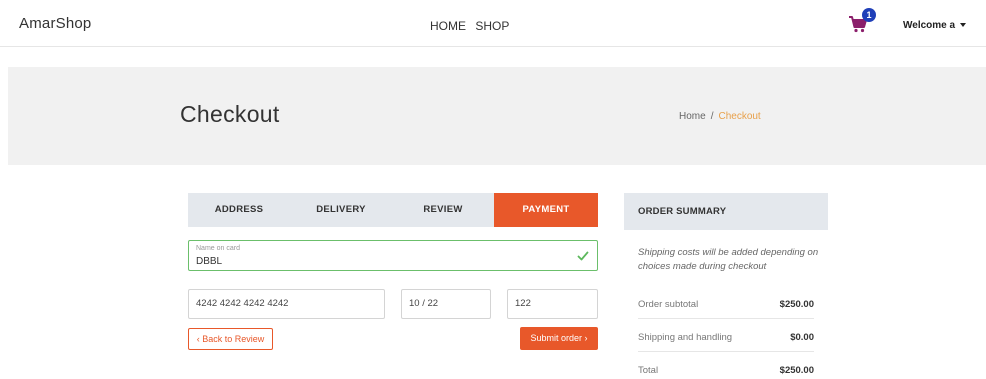 This screenshot has height=379, width=986. Describe the element at coordinates (962, 25) in the screenshot. I see `caret-down-icon` at that location.